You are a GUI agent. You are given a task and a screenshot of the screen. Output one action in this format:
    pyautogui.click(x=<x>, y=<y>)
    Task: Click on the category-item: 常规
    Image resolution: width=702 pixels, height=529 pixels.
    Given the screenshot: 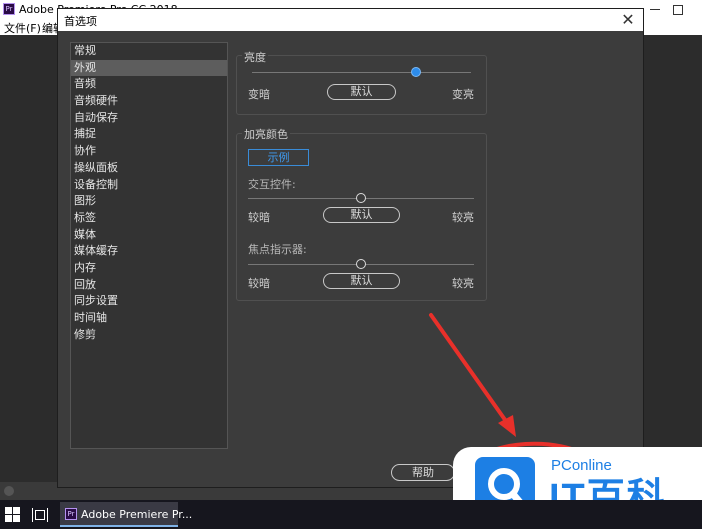 What is the action you would take?
    pyautogui.click(x=149, y=51)
    